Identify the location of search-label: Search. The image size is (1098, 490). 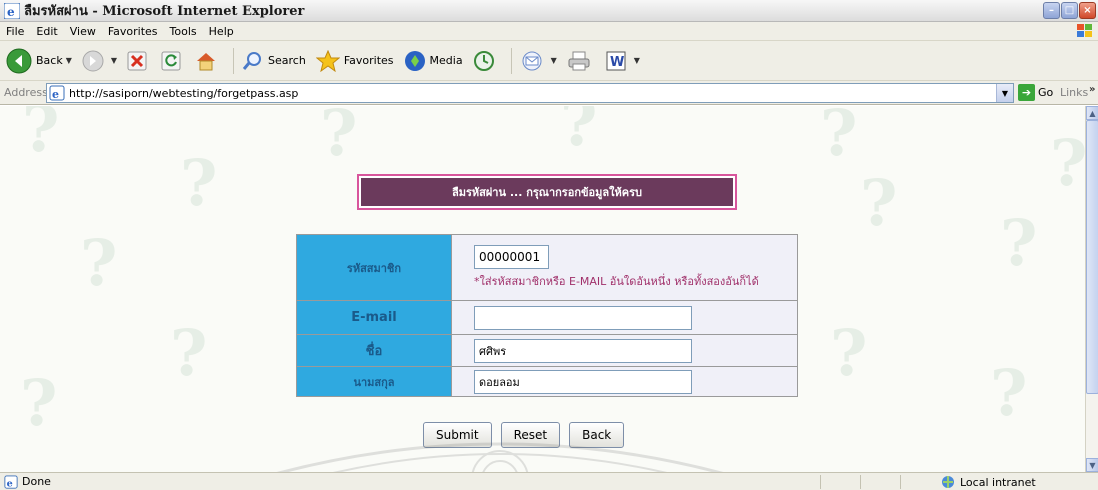
(287, 60).